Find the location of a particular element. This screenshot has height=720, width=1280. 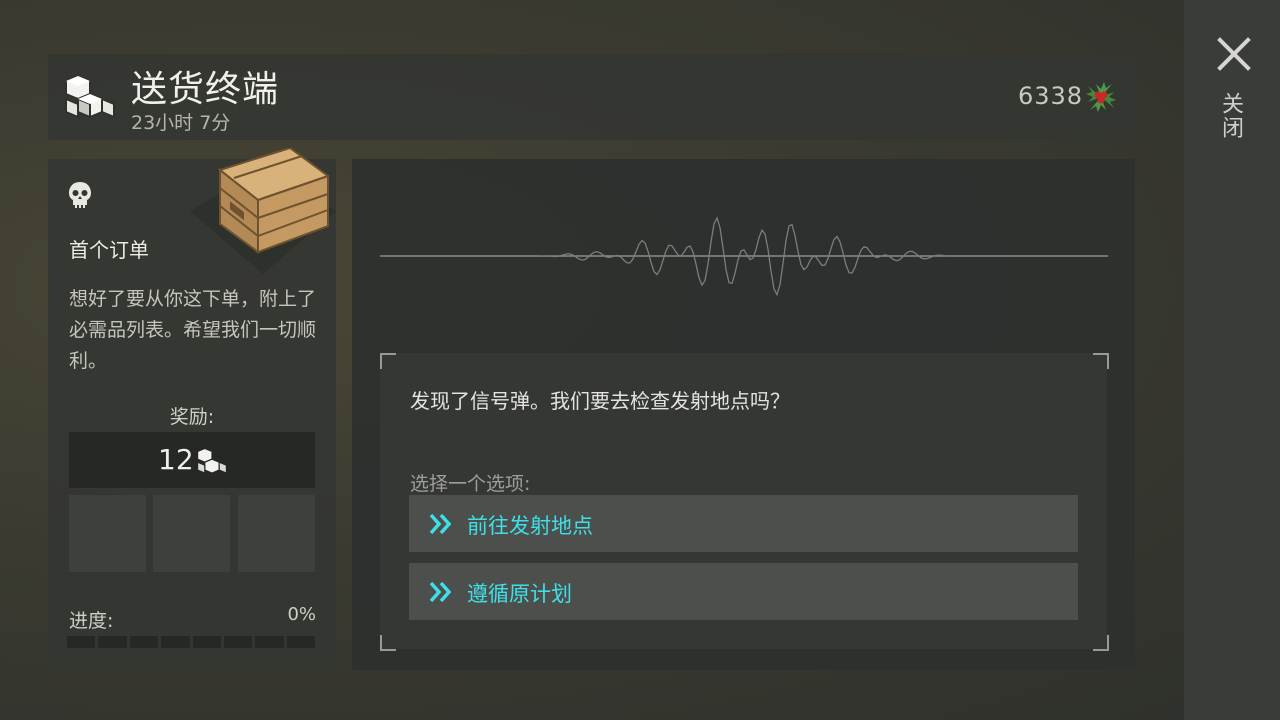

event-question: 发现了信号弹。我们要去检查发射地点吗？ is located at coordinates (600, 401).